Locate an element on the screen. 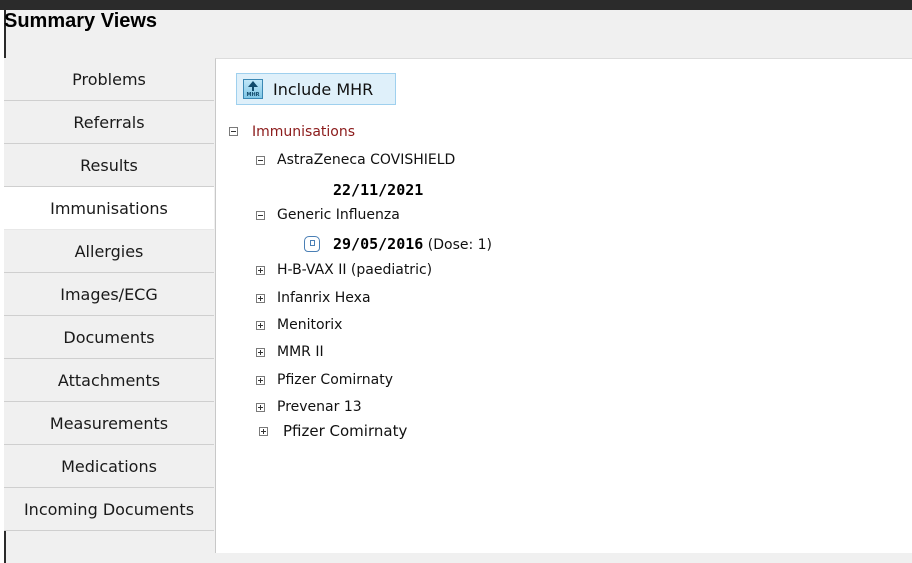  tree-item-astrazeneca: AstraZeneca COVISHIELD is located at coordinates (366, 160).